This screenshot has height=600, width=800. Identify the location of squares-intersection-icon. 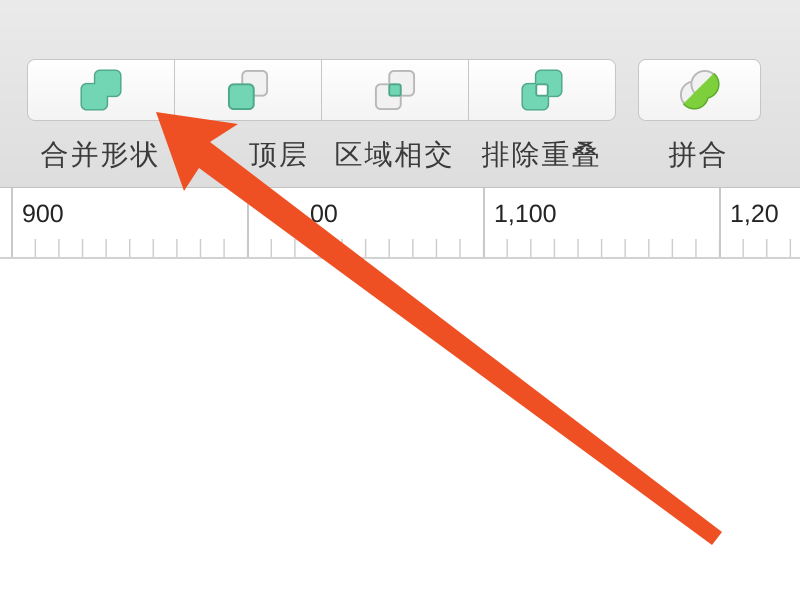
(395, 90).